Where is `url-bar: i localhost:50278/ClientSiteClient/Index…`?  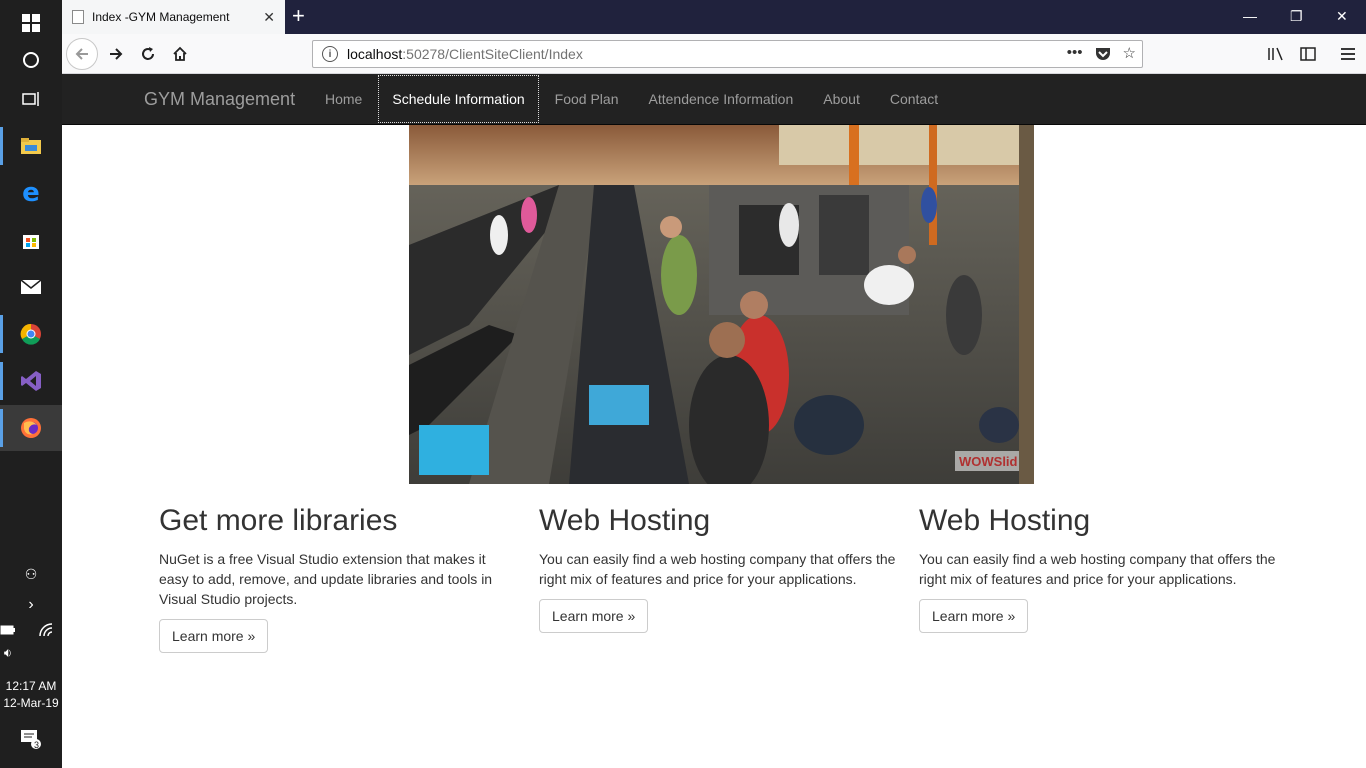 url-bar: i localhost:50278/ClientSiteClient/Index… is located at coordinates (727, 54).